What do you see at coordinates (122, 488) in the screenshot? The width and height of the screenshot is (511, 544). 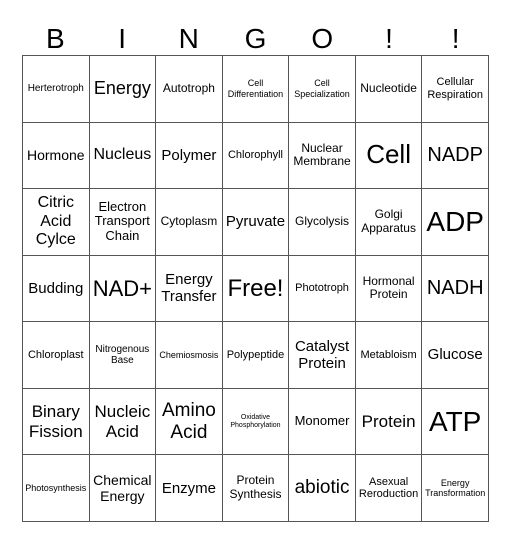 I see `bingo-cell: Chemical Energy` at bounding box center [122, 488].